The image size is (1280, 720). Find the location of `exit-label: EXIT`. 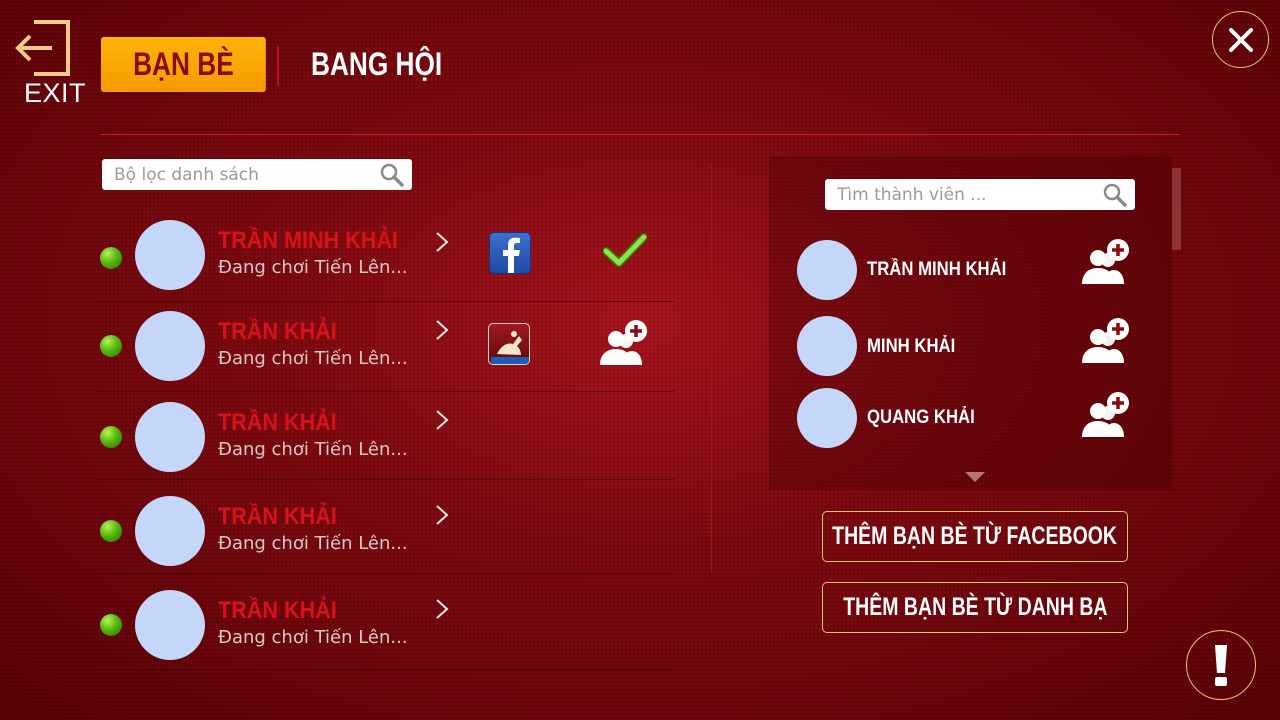

exit-label: EXIT is located at coordinates (55, 93).